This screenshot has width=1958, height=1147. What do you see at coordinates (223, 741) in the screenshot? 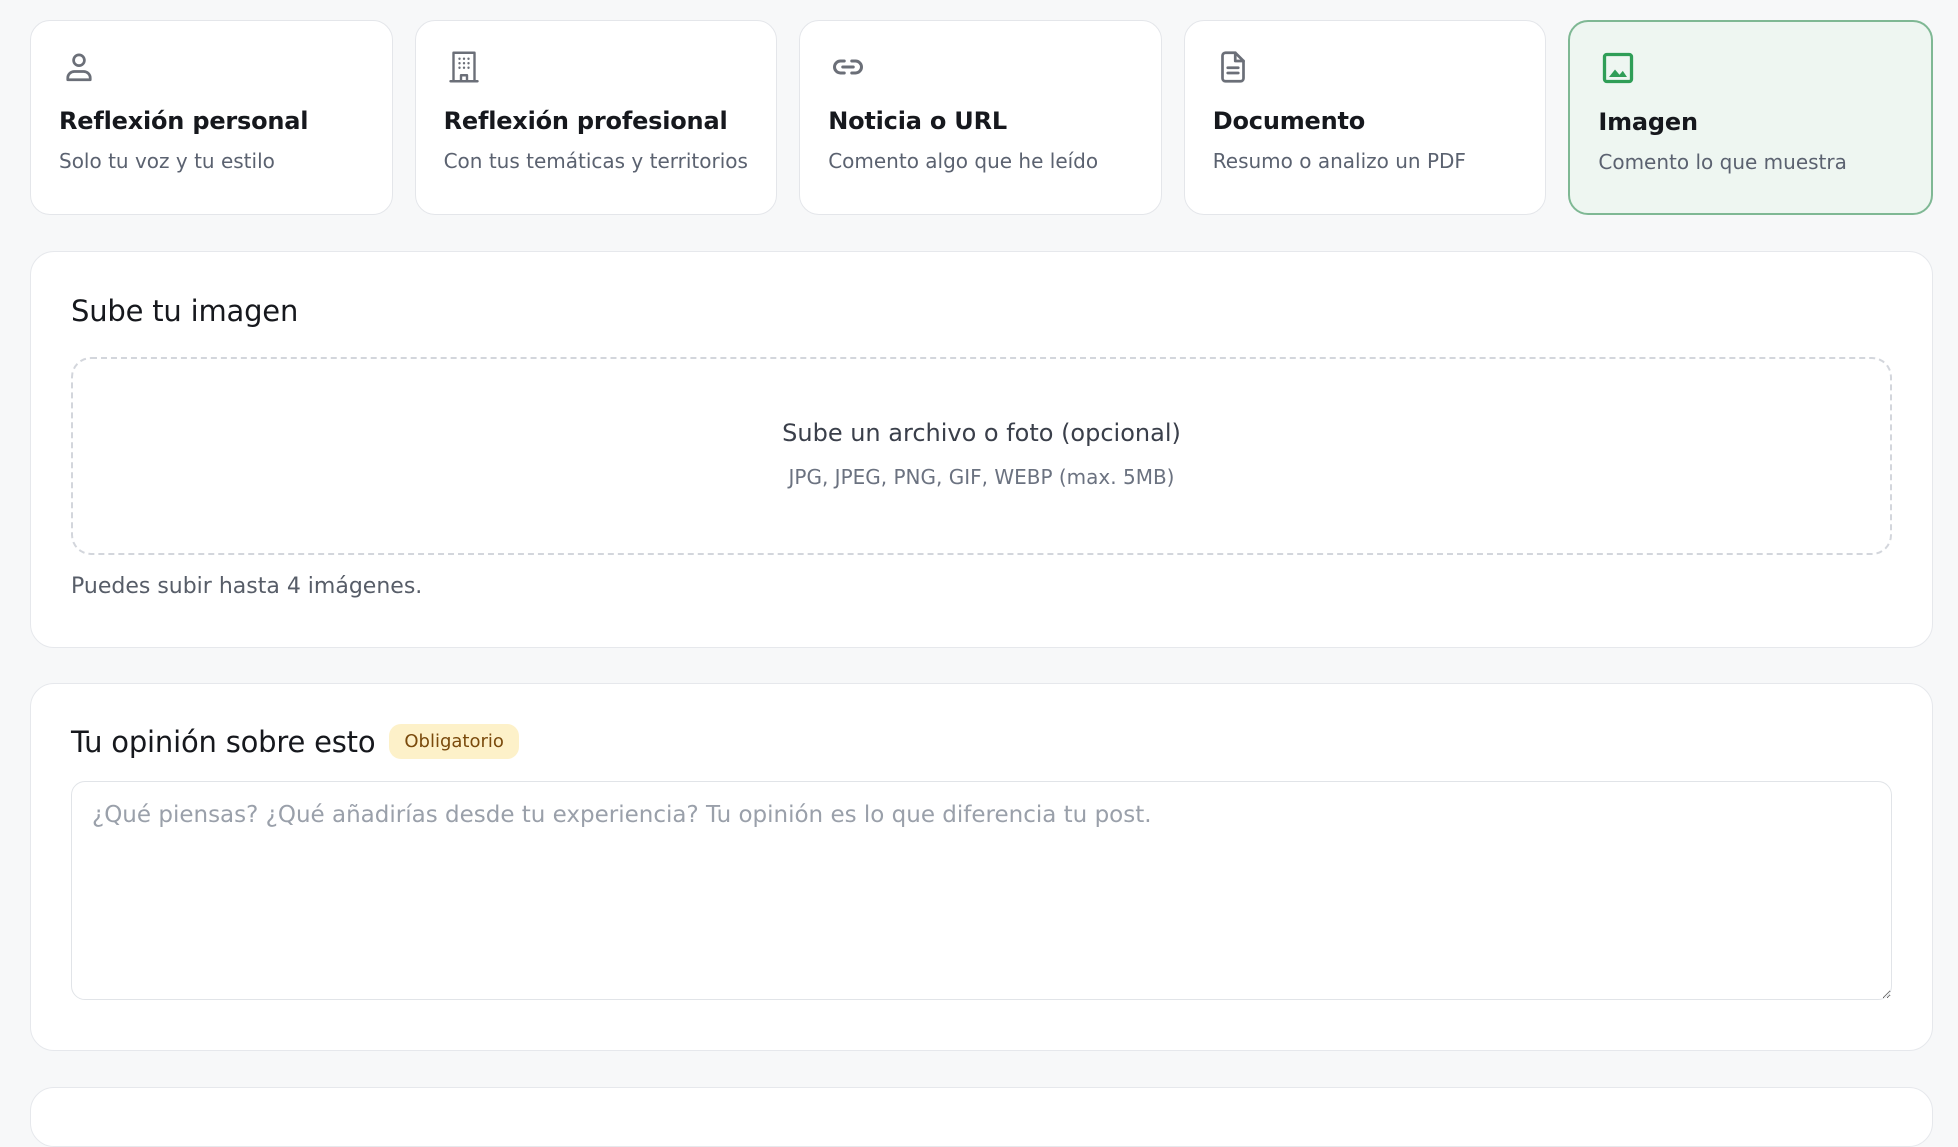
I see `opinion-heading: Tu opinión sobre esto` at bounding box center [223, 741].